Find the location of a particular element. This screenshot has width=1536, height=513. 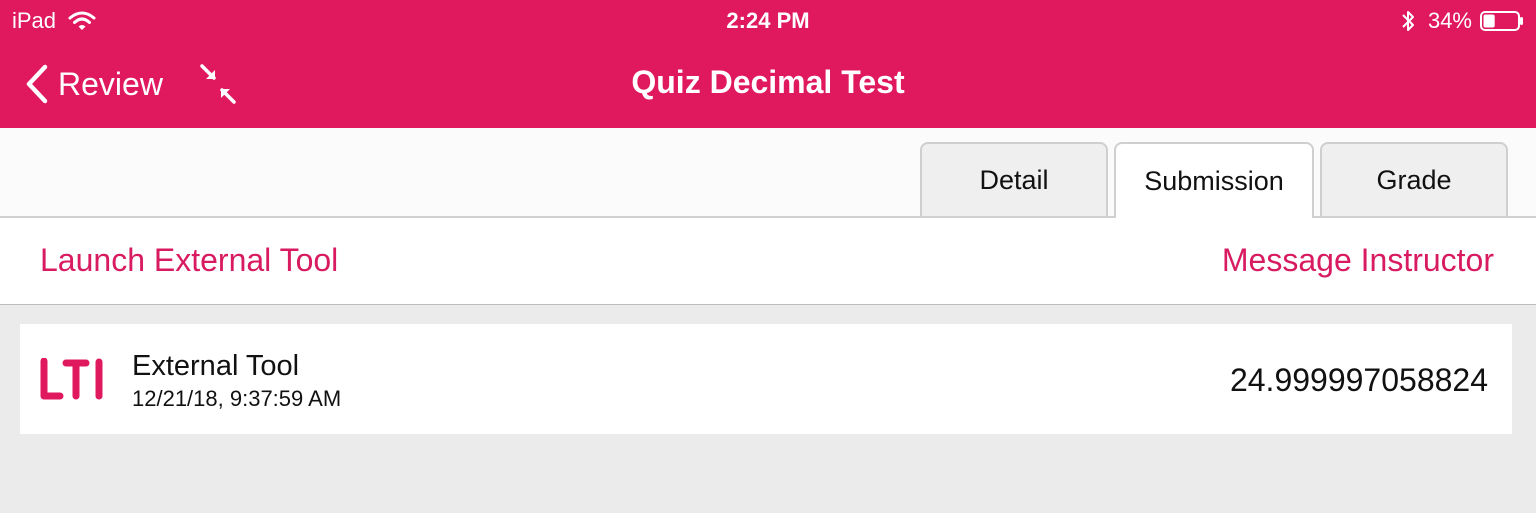

tab-submission: Submission is located at coordinates (1214, 180).